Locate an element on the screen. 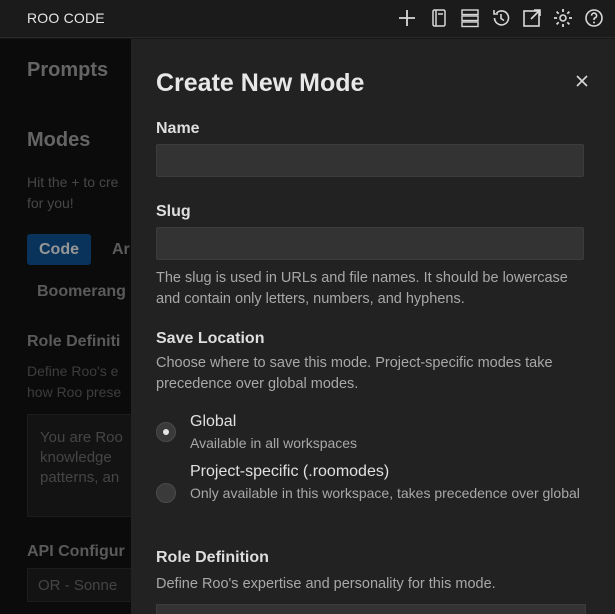  history-icon is located at coordinates (501, 18).